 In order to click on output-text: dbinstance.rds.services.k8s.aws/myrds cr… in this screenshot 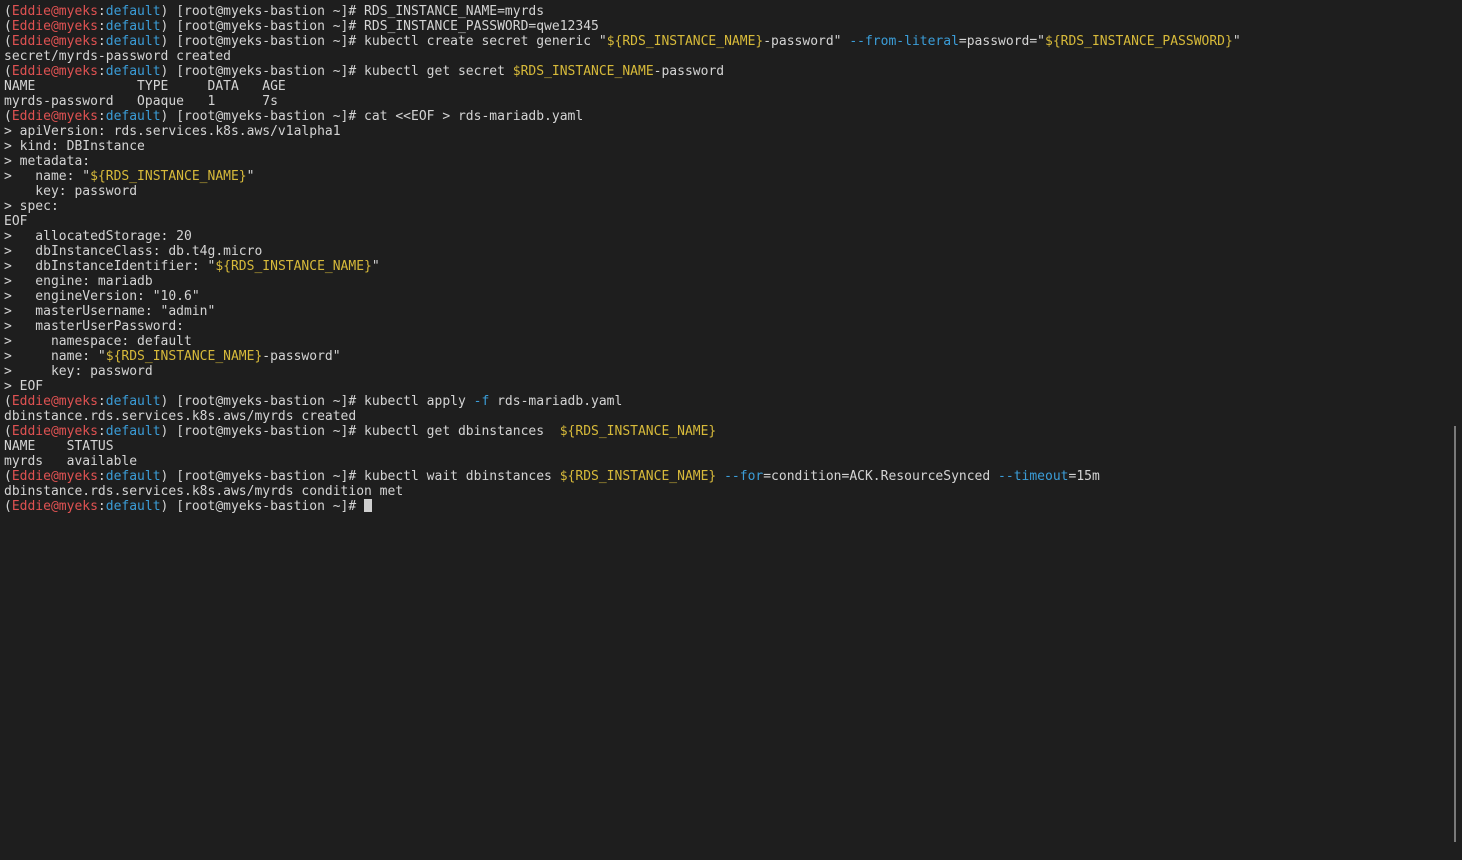, I will do `click(180, 416)`.